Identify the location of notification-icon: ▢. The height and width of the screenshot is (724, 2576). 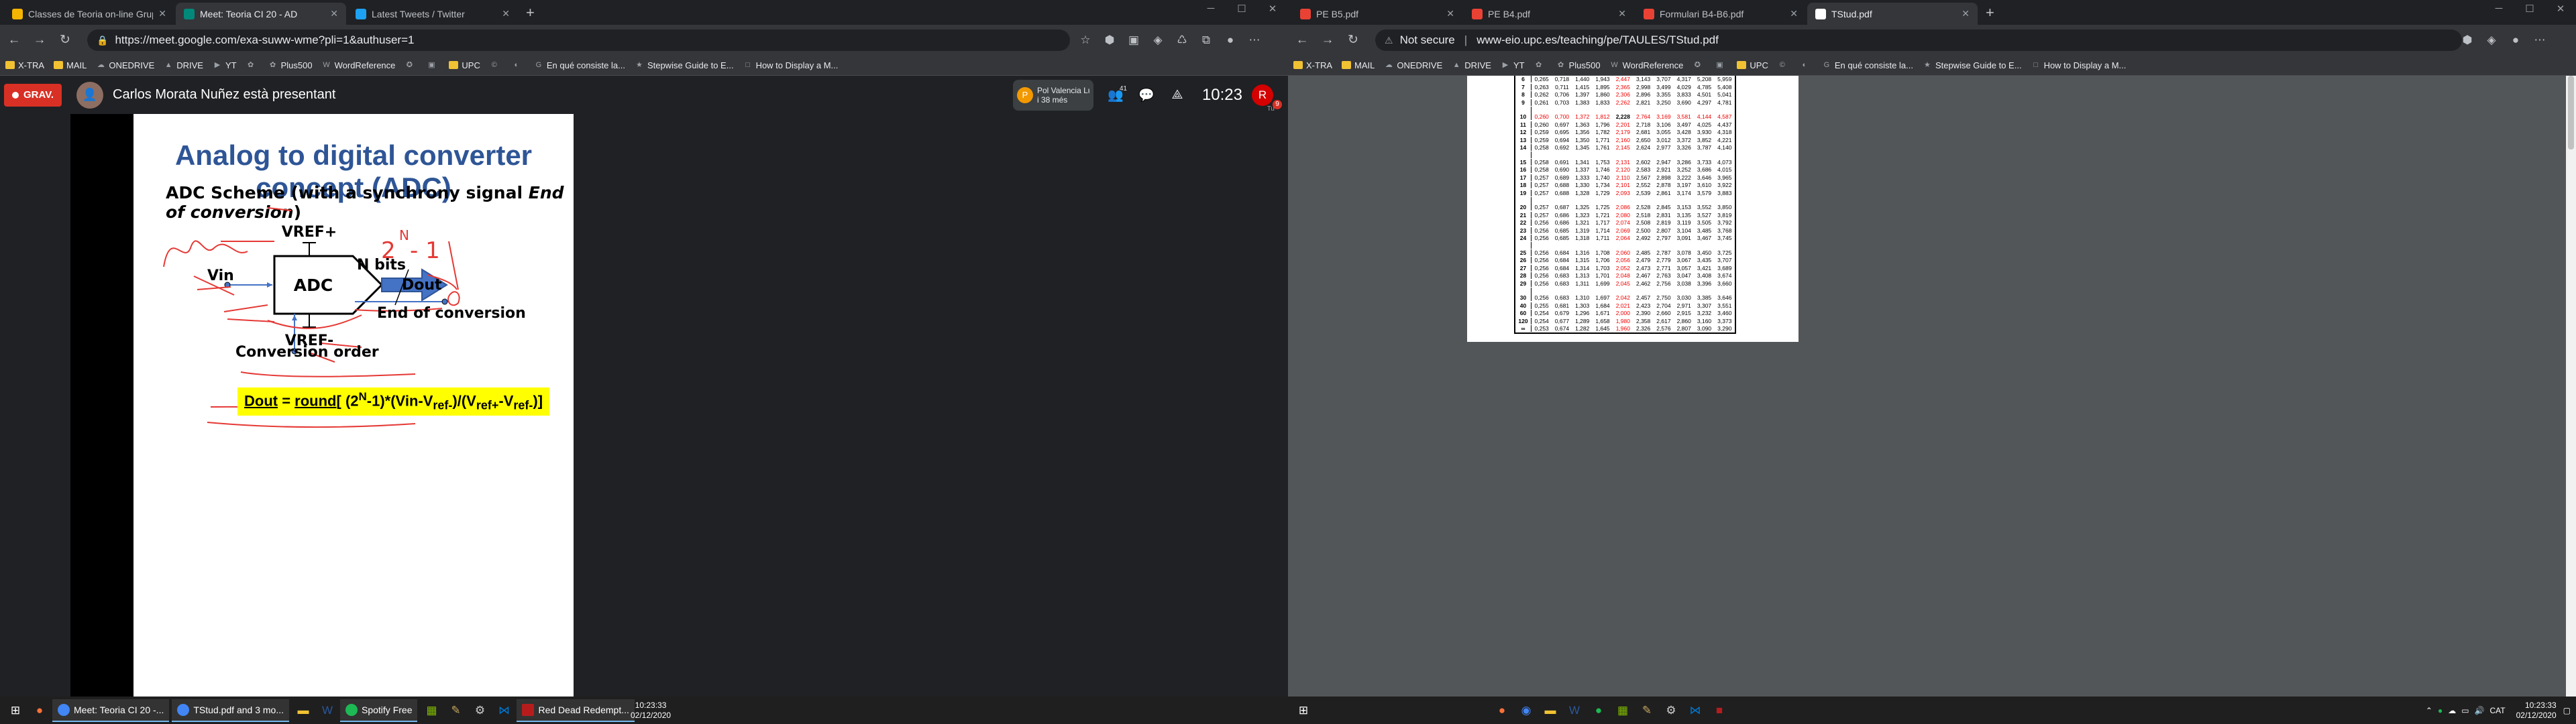
(2567, 710).